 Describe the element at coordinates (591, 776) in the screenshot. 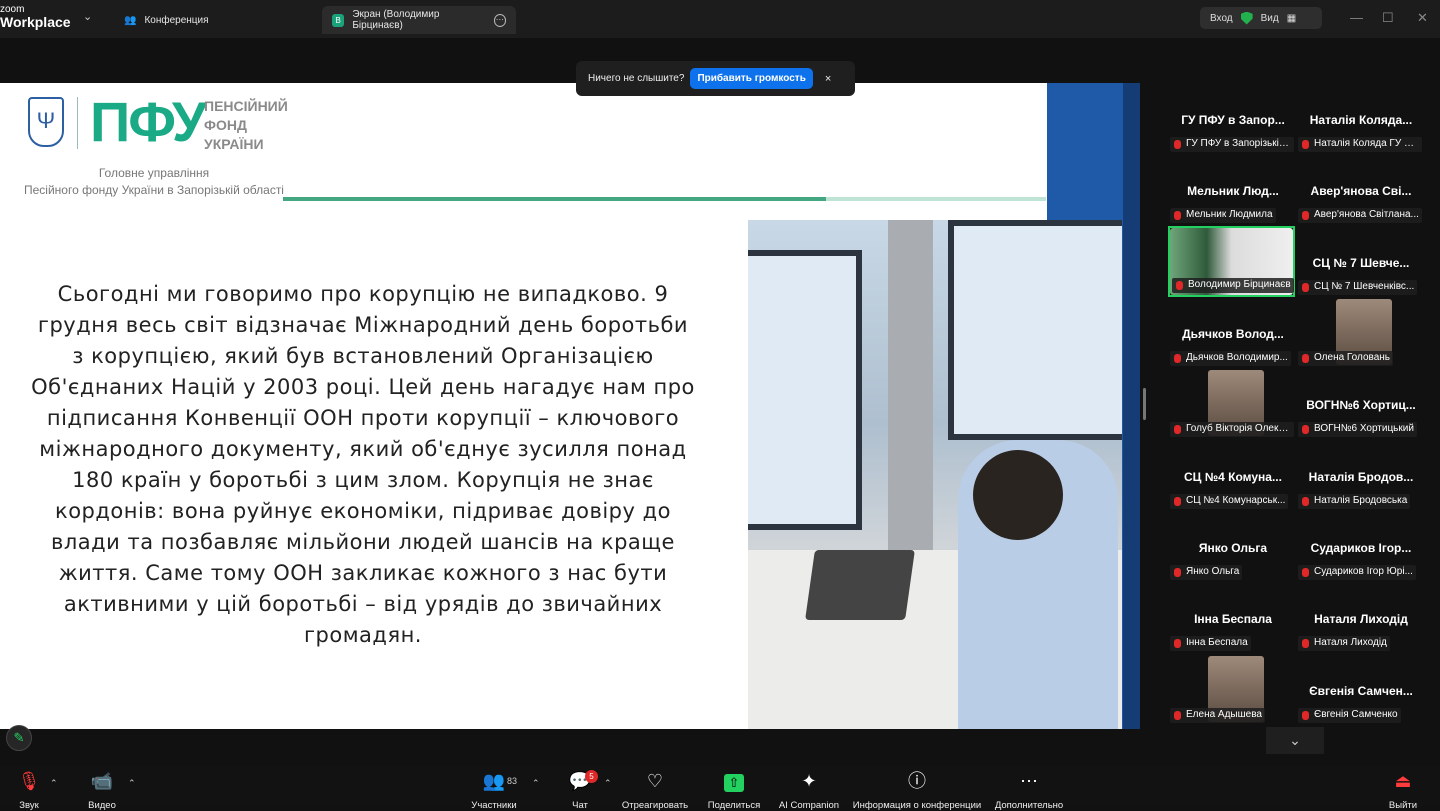

I see `chat-badge: 5` at that location.